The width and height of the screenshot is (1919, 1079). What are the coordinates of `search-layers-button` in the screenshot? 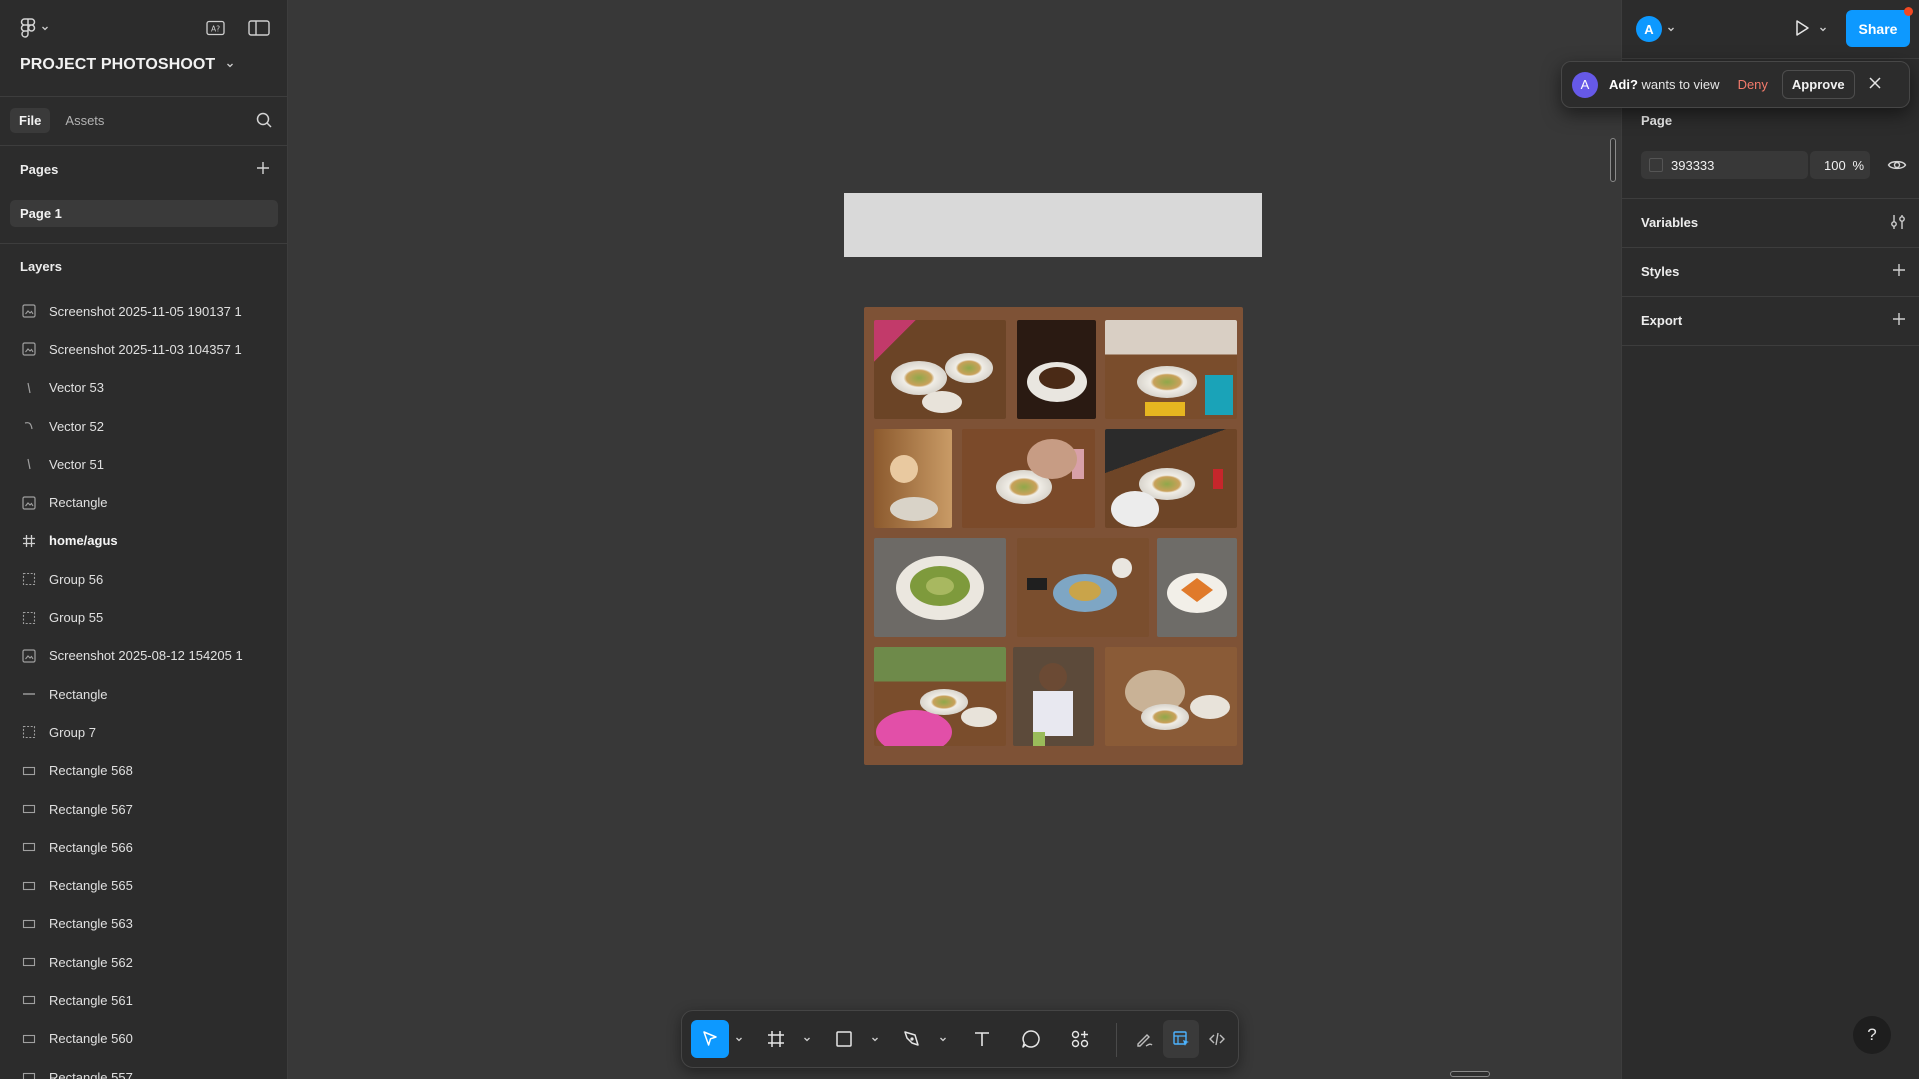 It's located at (264, 121).